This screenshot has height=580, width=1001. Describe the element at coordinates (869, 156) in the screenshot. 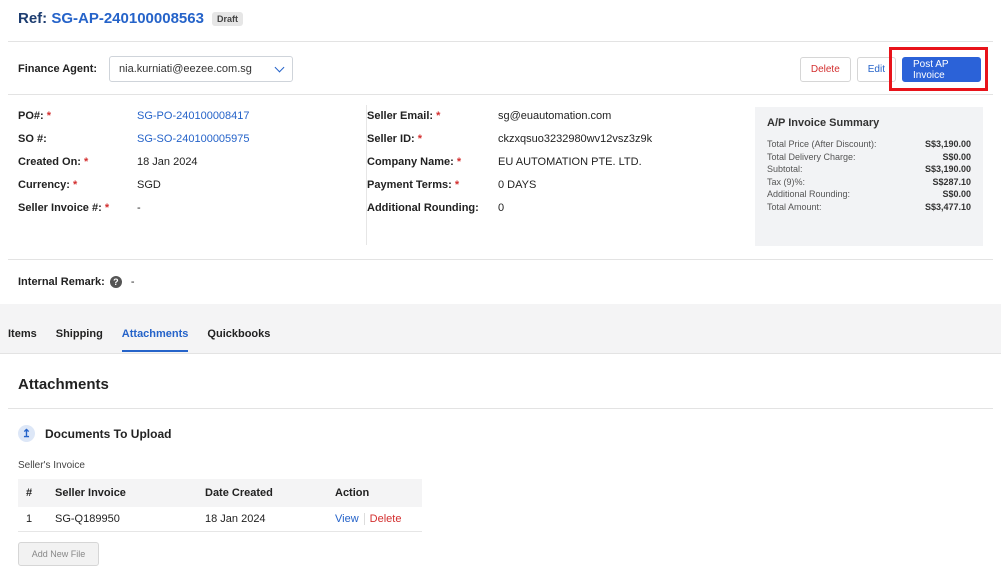

I see `summary-row: Total Delivery Charge: S$0.00` at that location.